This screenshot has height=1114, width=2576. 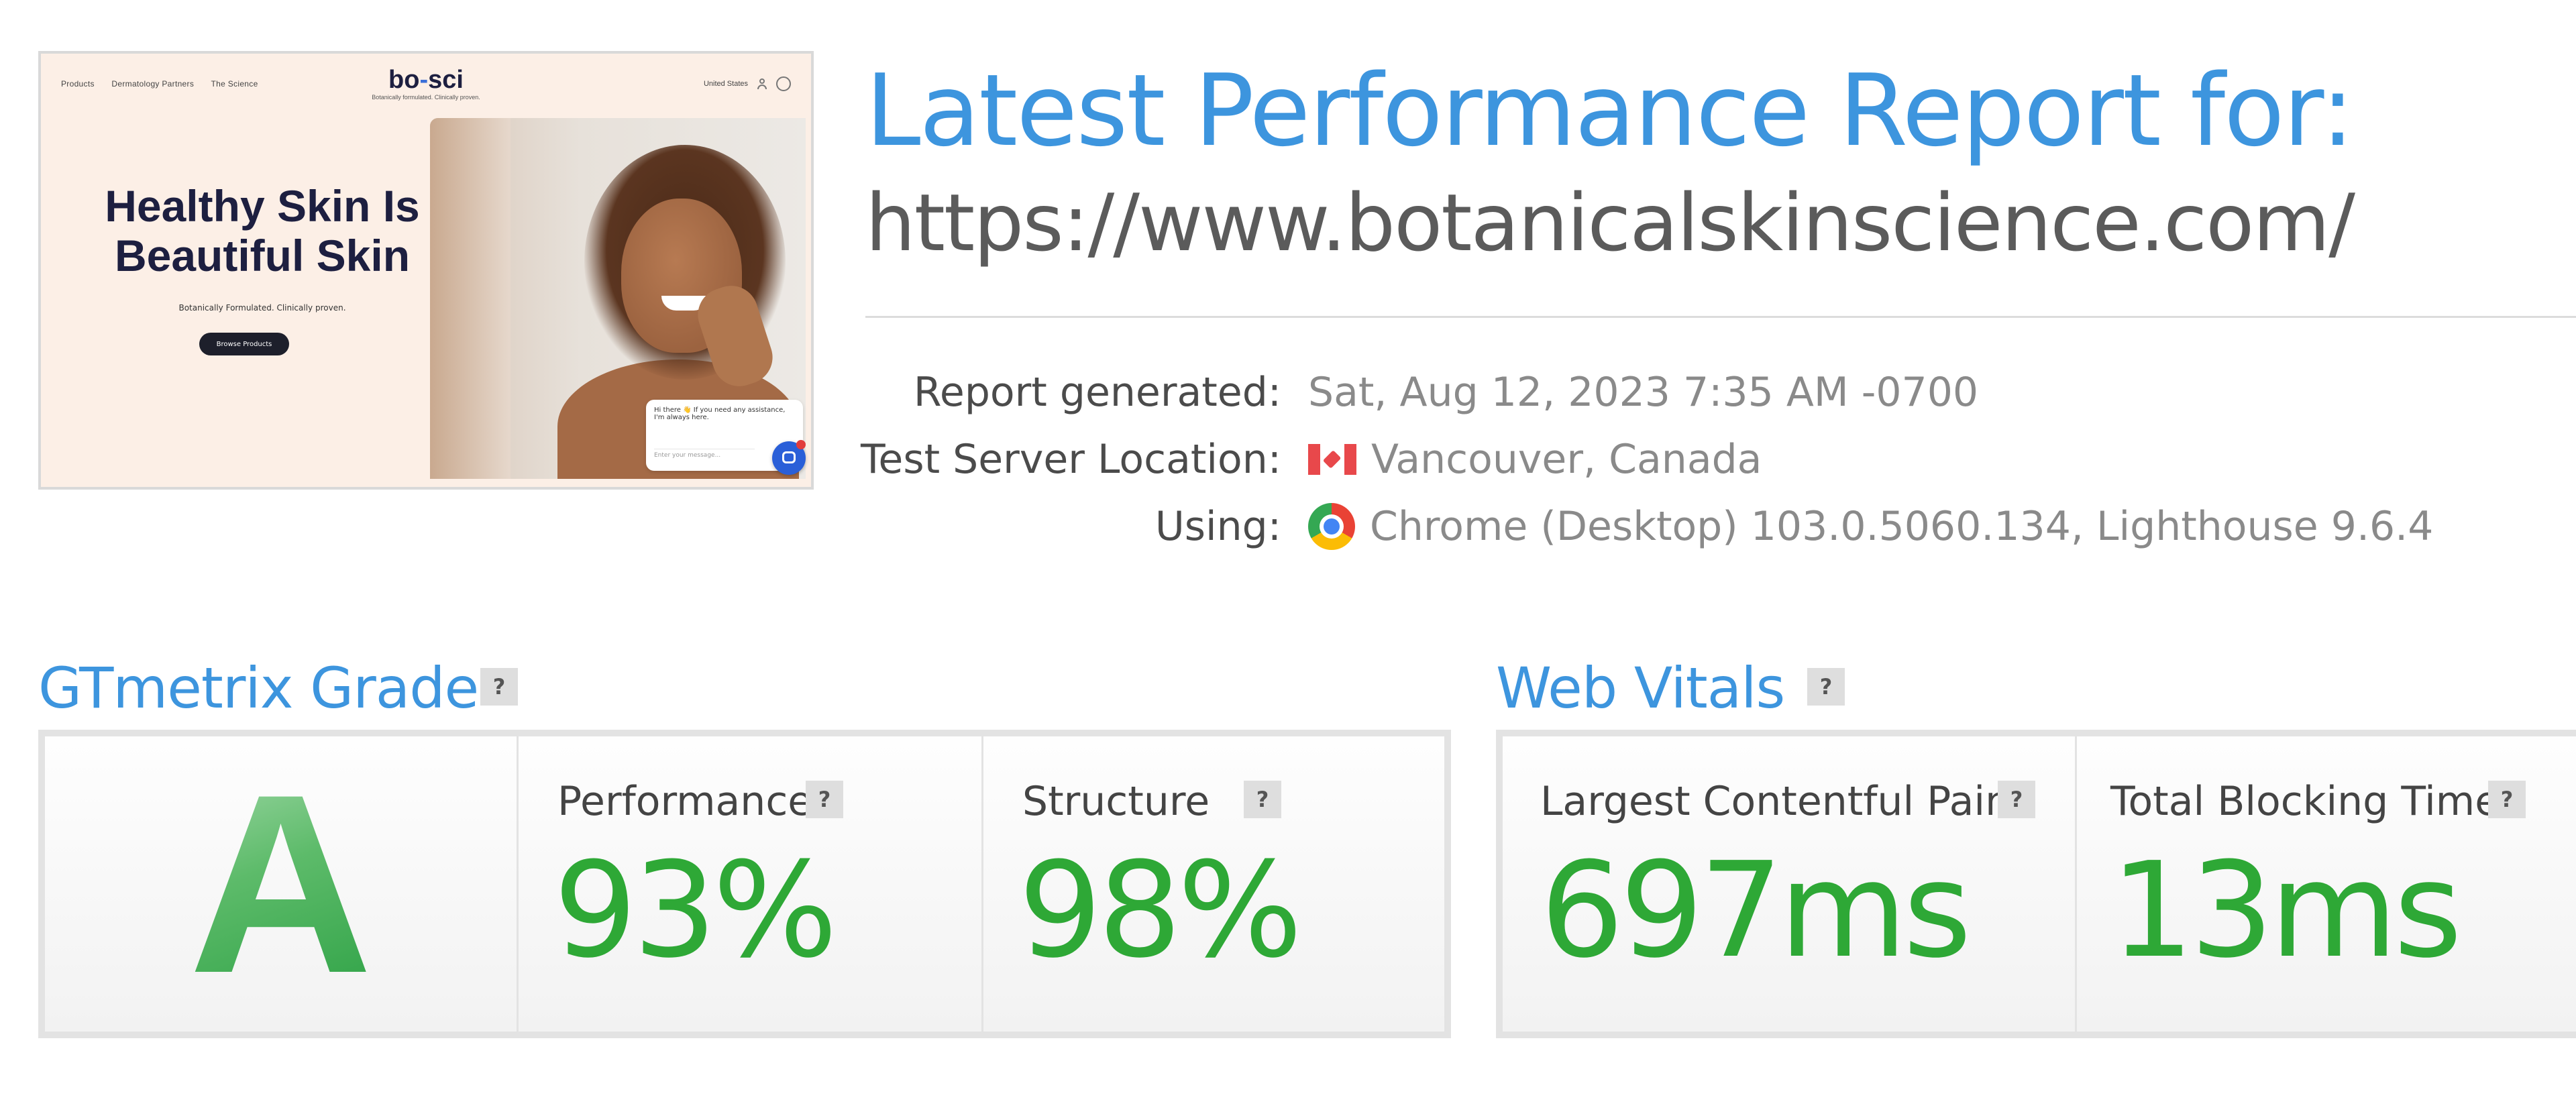 What do you see at coordinates (1262, 799) in the screenshot?
I see `structure-help-icon: ?` at bounding box center [1262, 799].